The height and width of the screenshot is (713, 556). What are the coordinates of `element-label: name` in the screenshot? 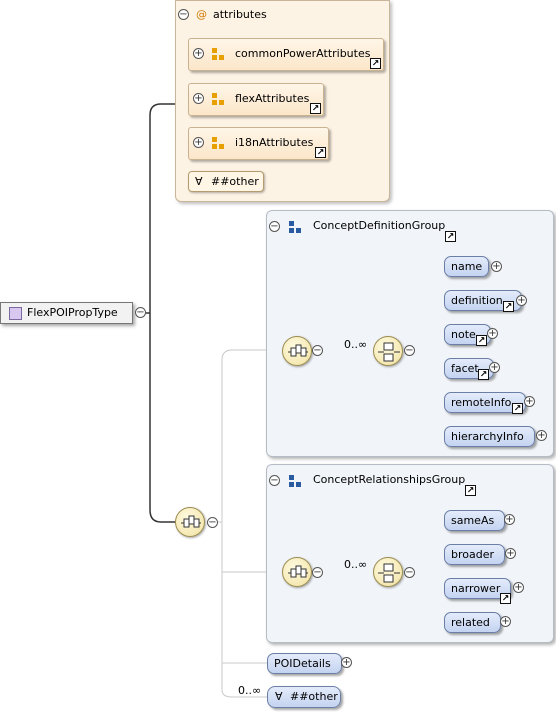 It's located at (467, 266).